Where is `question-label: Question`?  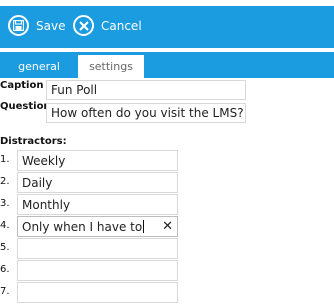
question-label: Question is located at coordinates (25, 106).